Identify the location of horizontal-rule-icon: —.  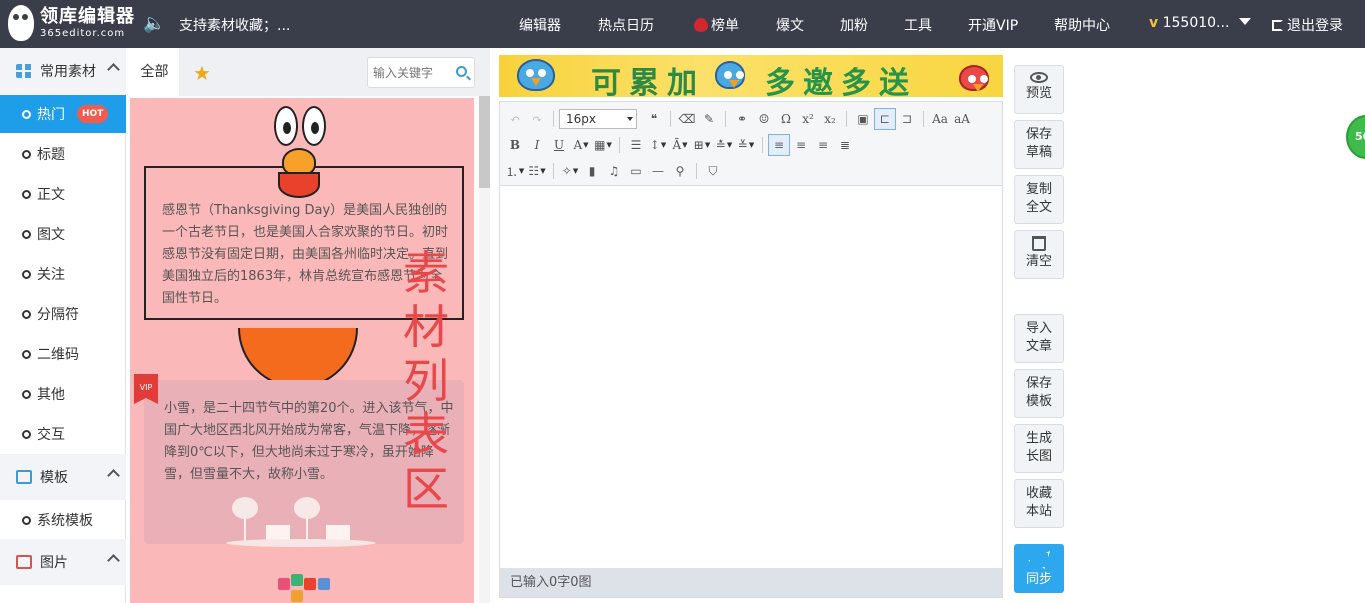
(658, 171).